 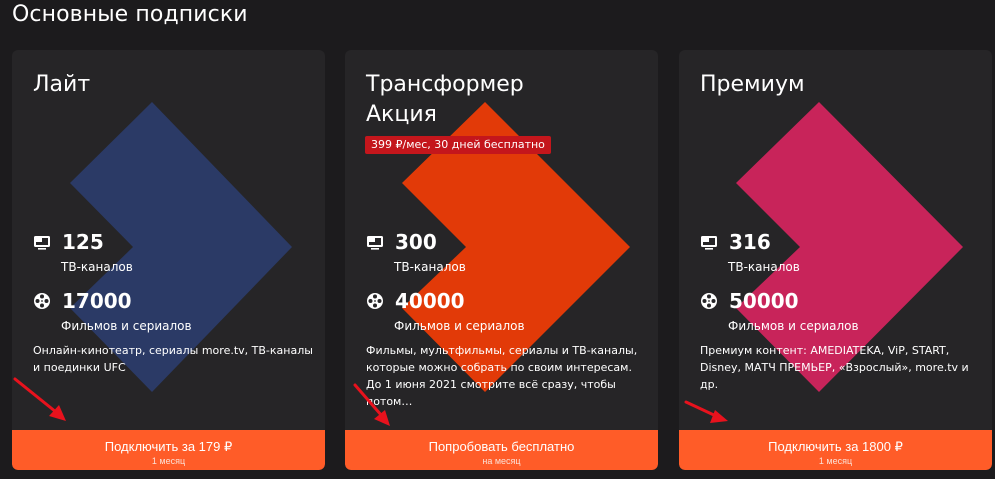 I want to click on films-stat: 40000, so click(x=415, y=301).